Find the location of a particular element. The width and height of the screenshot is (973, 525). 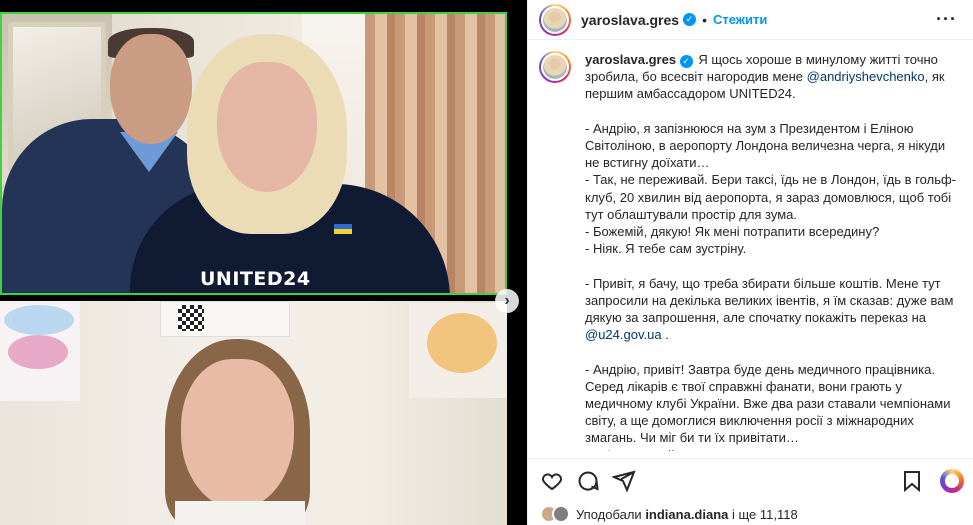

action-bar is located at coordinates (750, 478).